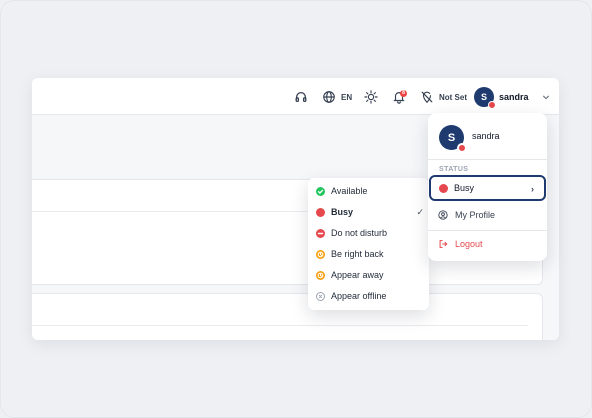  What do you see at coordinates (337, 97) in the screenshot?
I see `language-selector: EN` at bounding box center [337, 97].